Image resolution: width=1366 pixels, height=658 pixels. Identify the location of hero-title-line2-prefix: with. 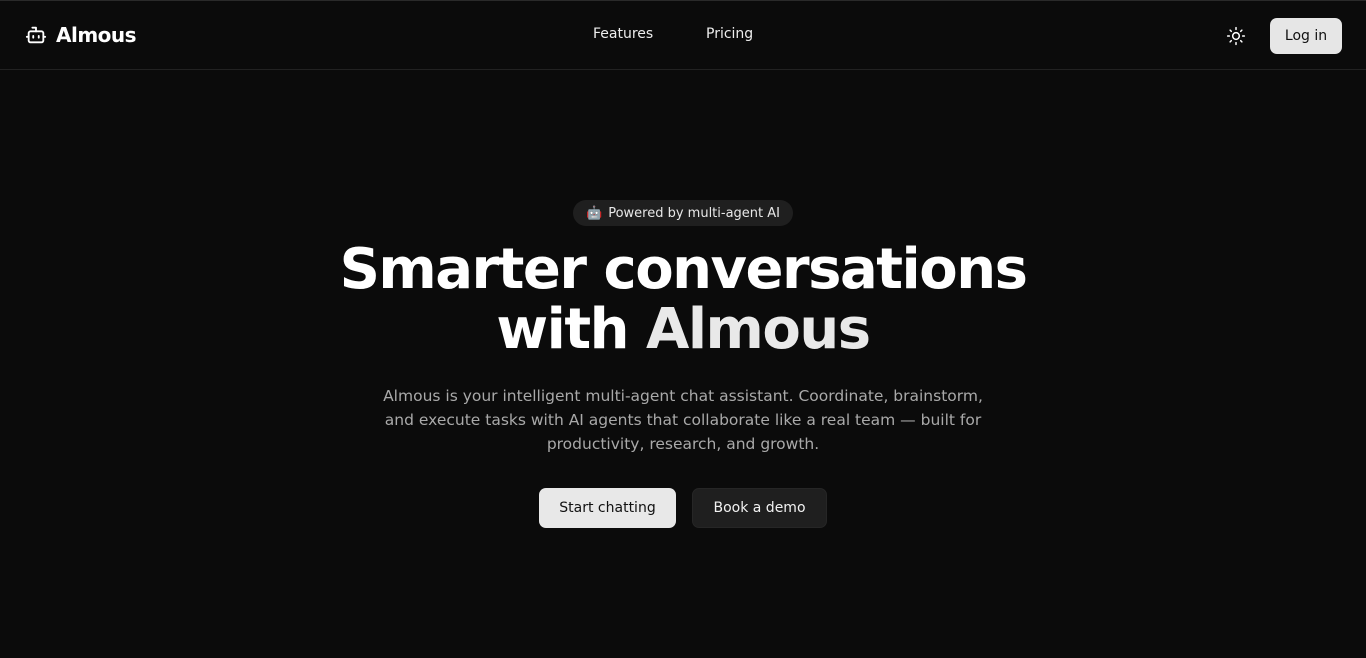
(562, 329).